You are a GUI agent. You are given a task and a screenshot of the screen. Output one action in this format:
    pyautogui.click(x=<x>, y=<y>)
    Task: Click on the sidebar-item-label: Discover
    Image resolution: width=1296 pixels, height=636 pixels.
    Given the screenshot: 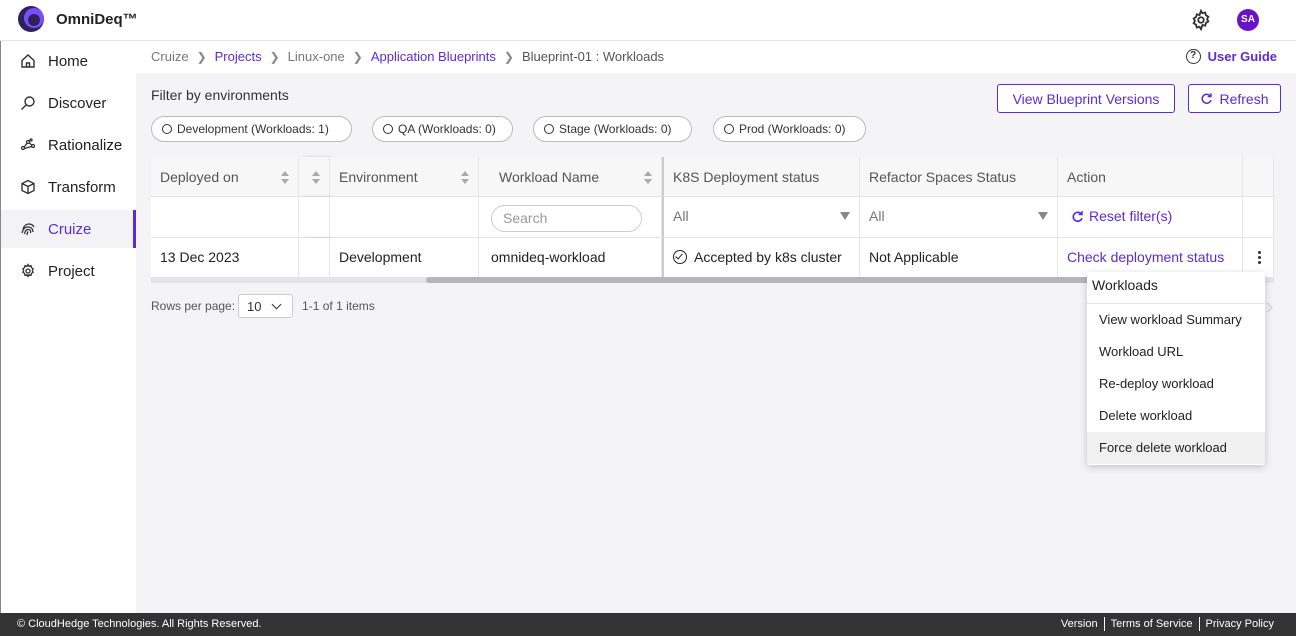 What is the action you would take?
    pyautogui.click(x=77, y=103)
    